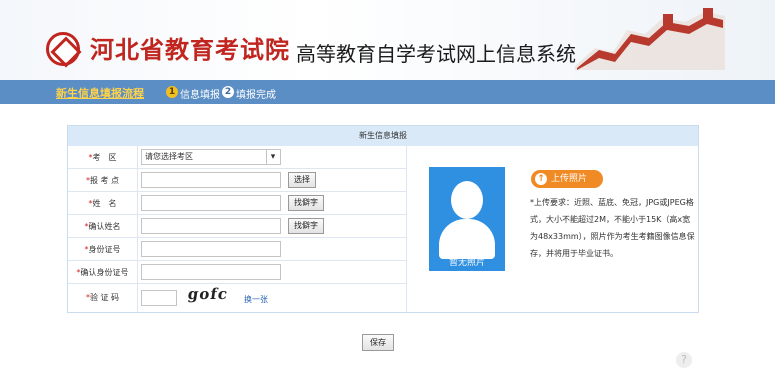  What do you see at coordinates (467, 200) in the screenshot?
I see `avatar-head-icon` at bounding box center [467, 200].